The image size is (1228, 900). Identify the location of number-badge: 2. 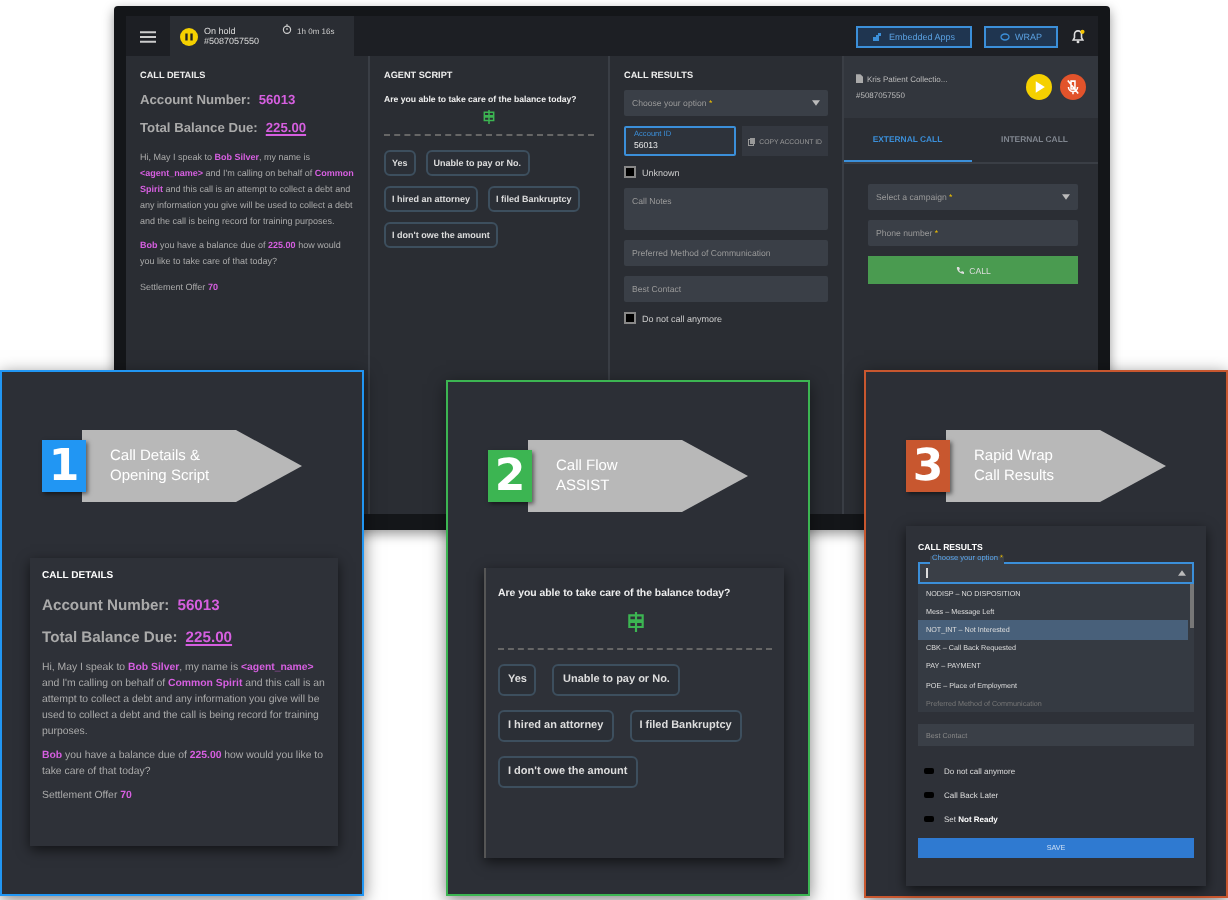
(510, 476).